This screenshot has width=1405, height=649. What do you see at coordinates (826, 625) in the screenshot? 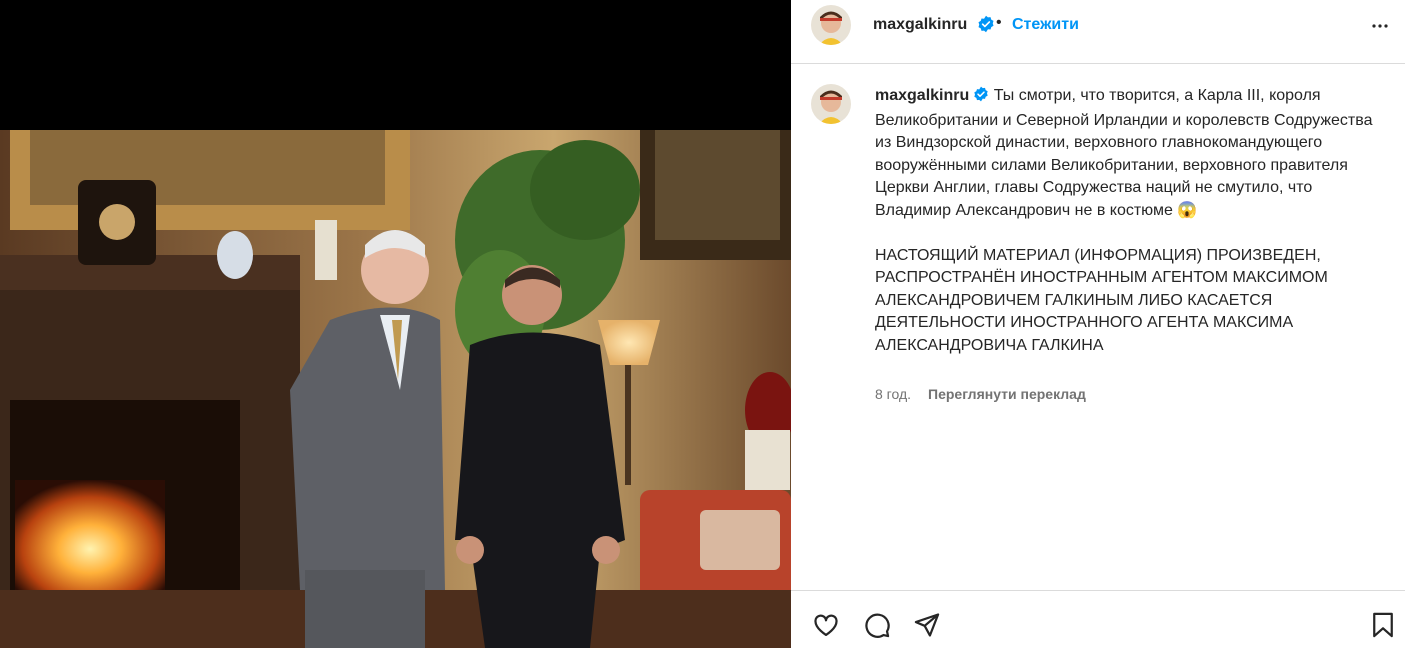
I see `heart-icon` at bounding box center [826, 625].